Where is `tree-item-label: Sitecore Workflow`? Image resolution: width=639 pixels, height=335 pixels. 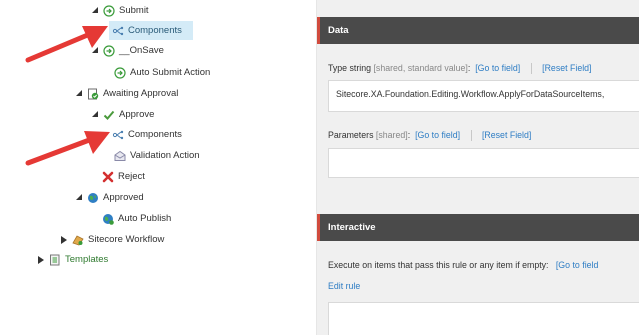 tree-item-label: Sitecore Workflow is located at coordinates (126, 239).